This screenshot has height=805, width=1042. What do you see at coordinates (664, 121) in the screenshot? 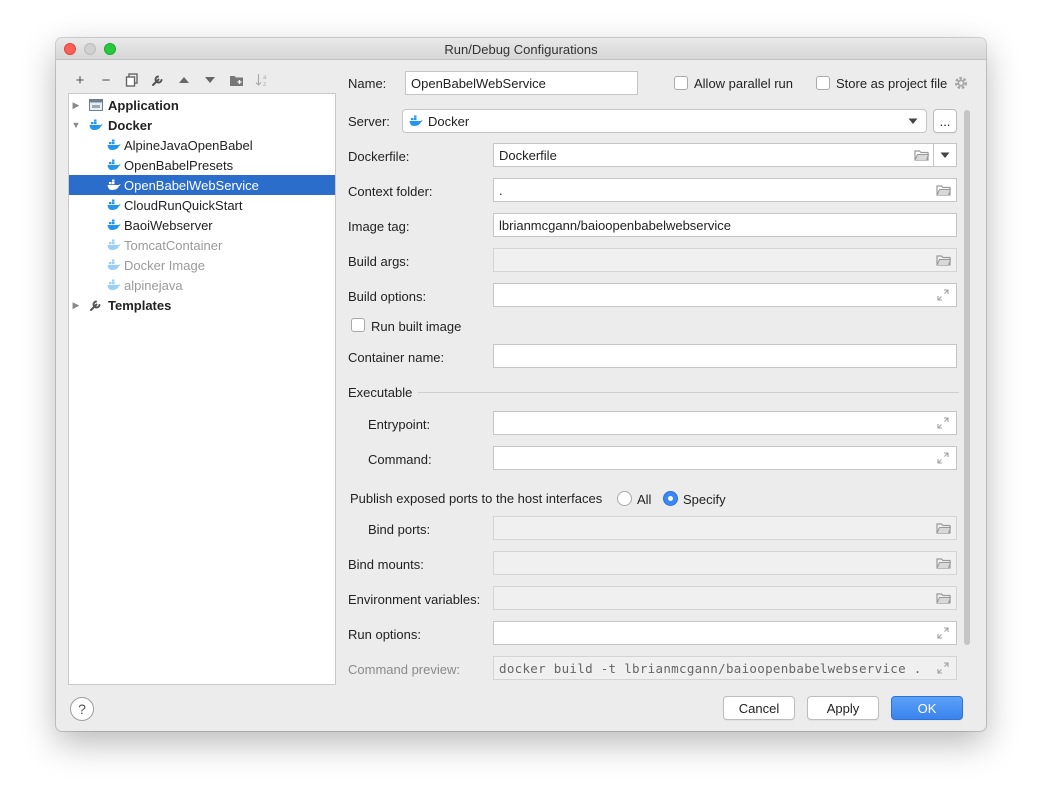
I see `server-select: Docker` at bounding box center [664, 121].